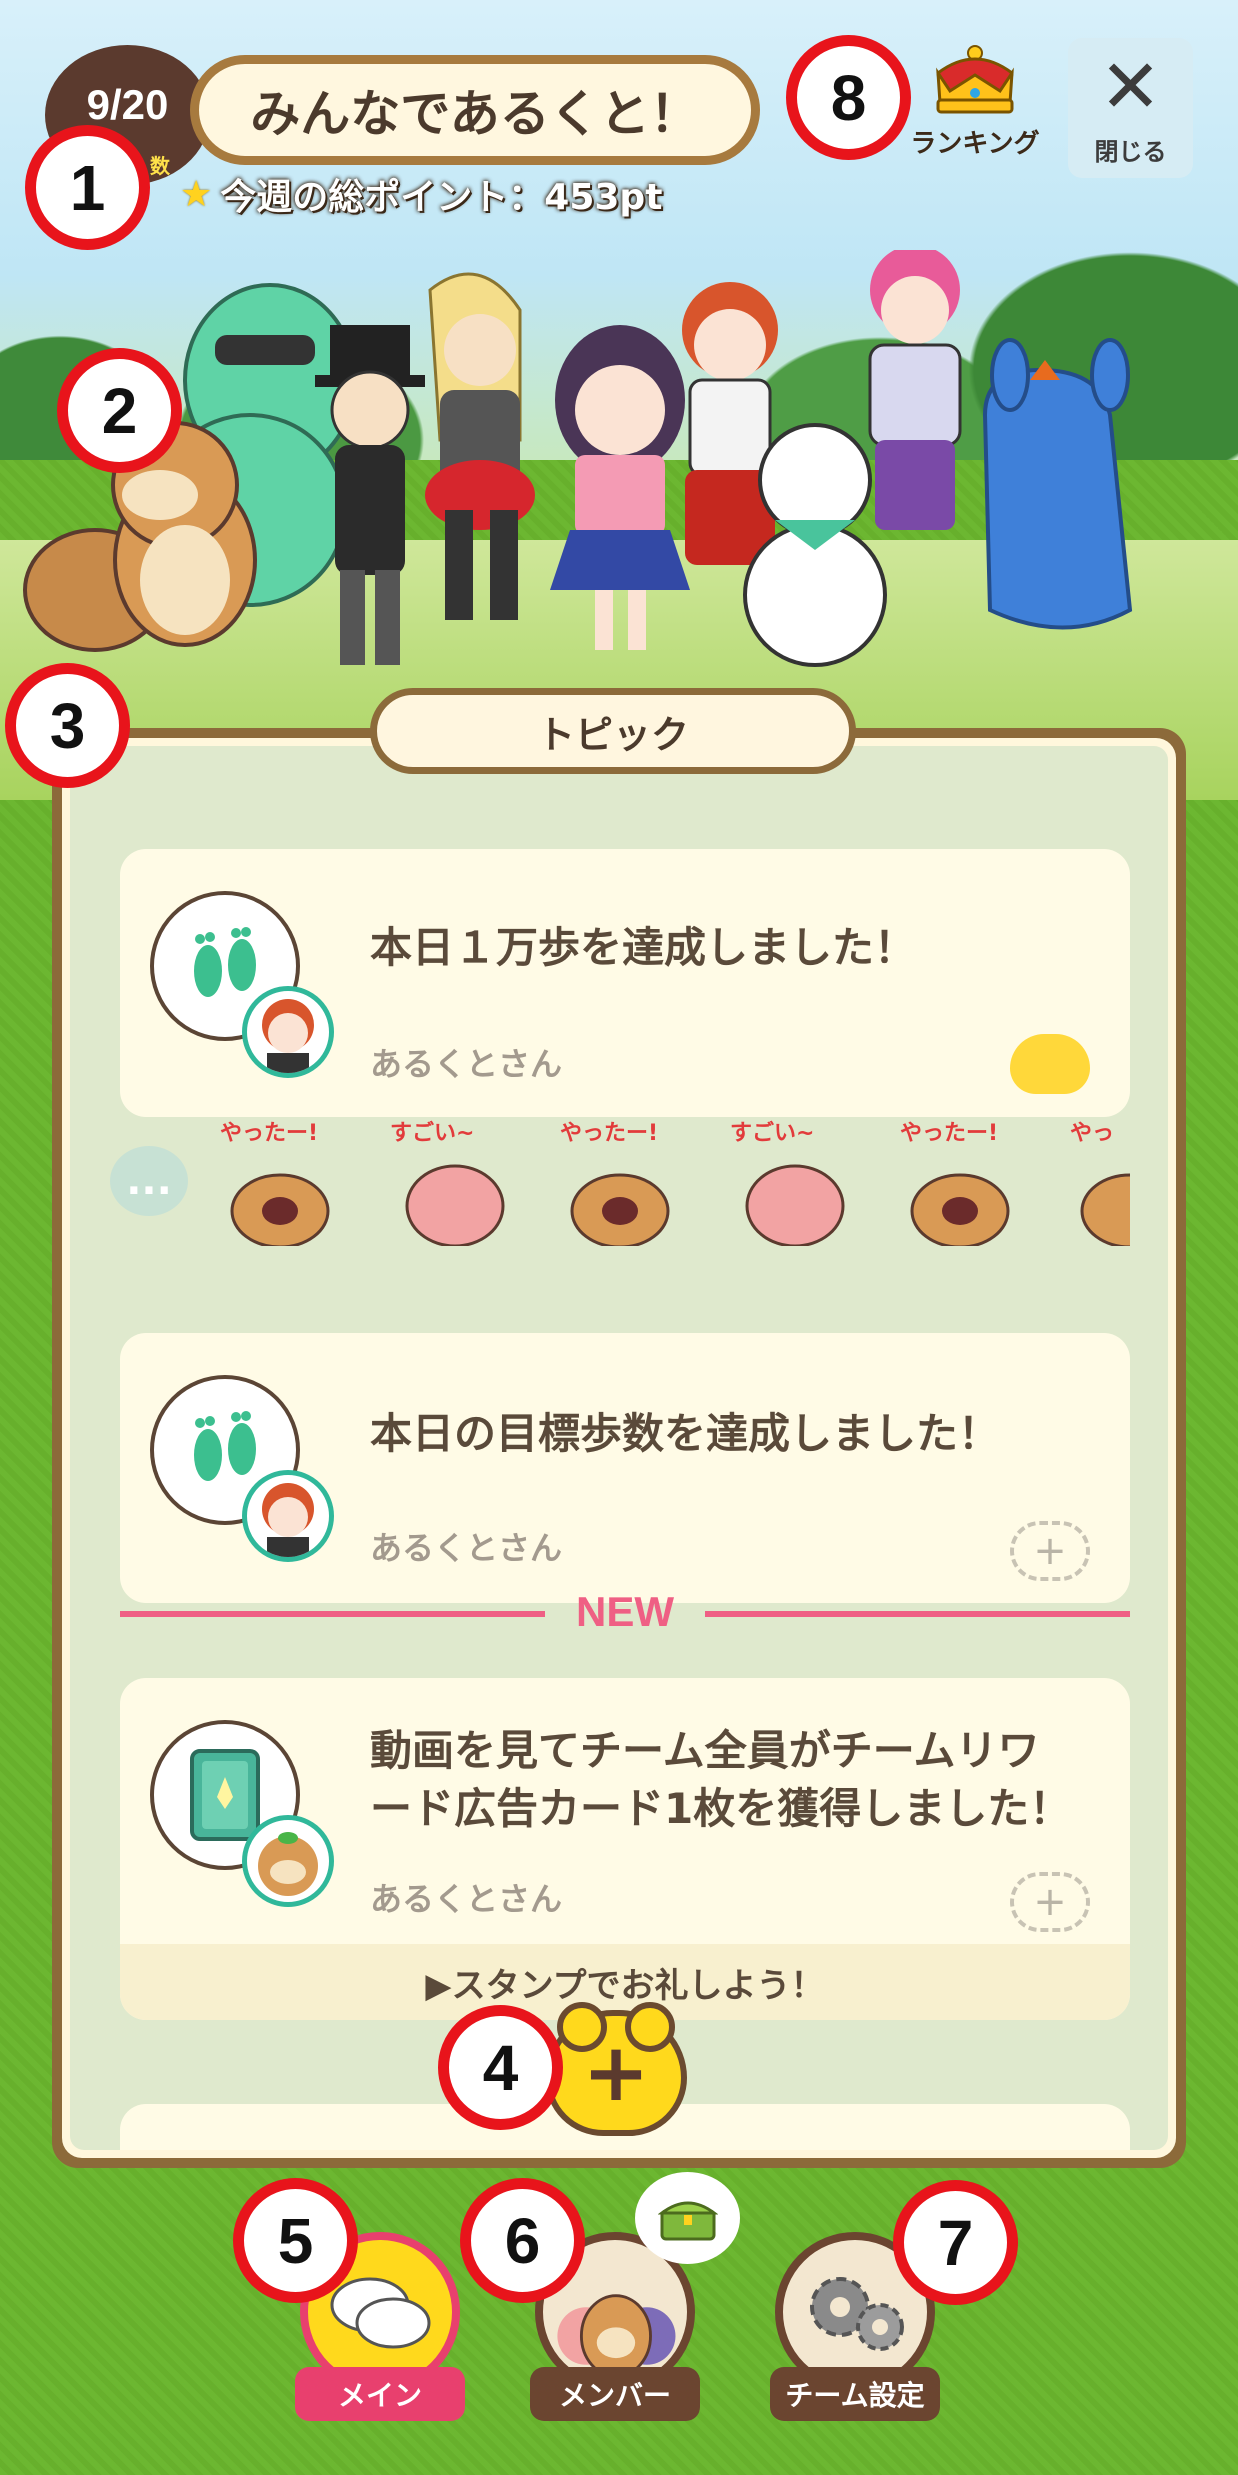 The width and height of the screenshot is (1238, 2475). What do you see at coordinates (522, 2240) in the screenshot?
I see `marker-6: 6` at bounding box center [522, 2240].